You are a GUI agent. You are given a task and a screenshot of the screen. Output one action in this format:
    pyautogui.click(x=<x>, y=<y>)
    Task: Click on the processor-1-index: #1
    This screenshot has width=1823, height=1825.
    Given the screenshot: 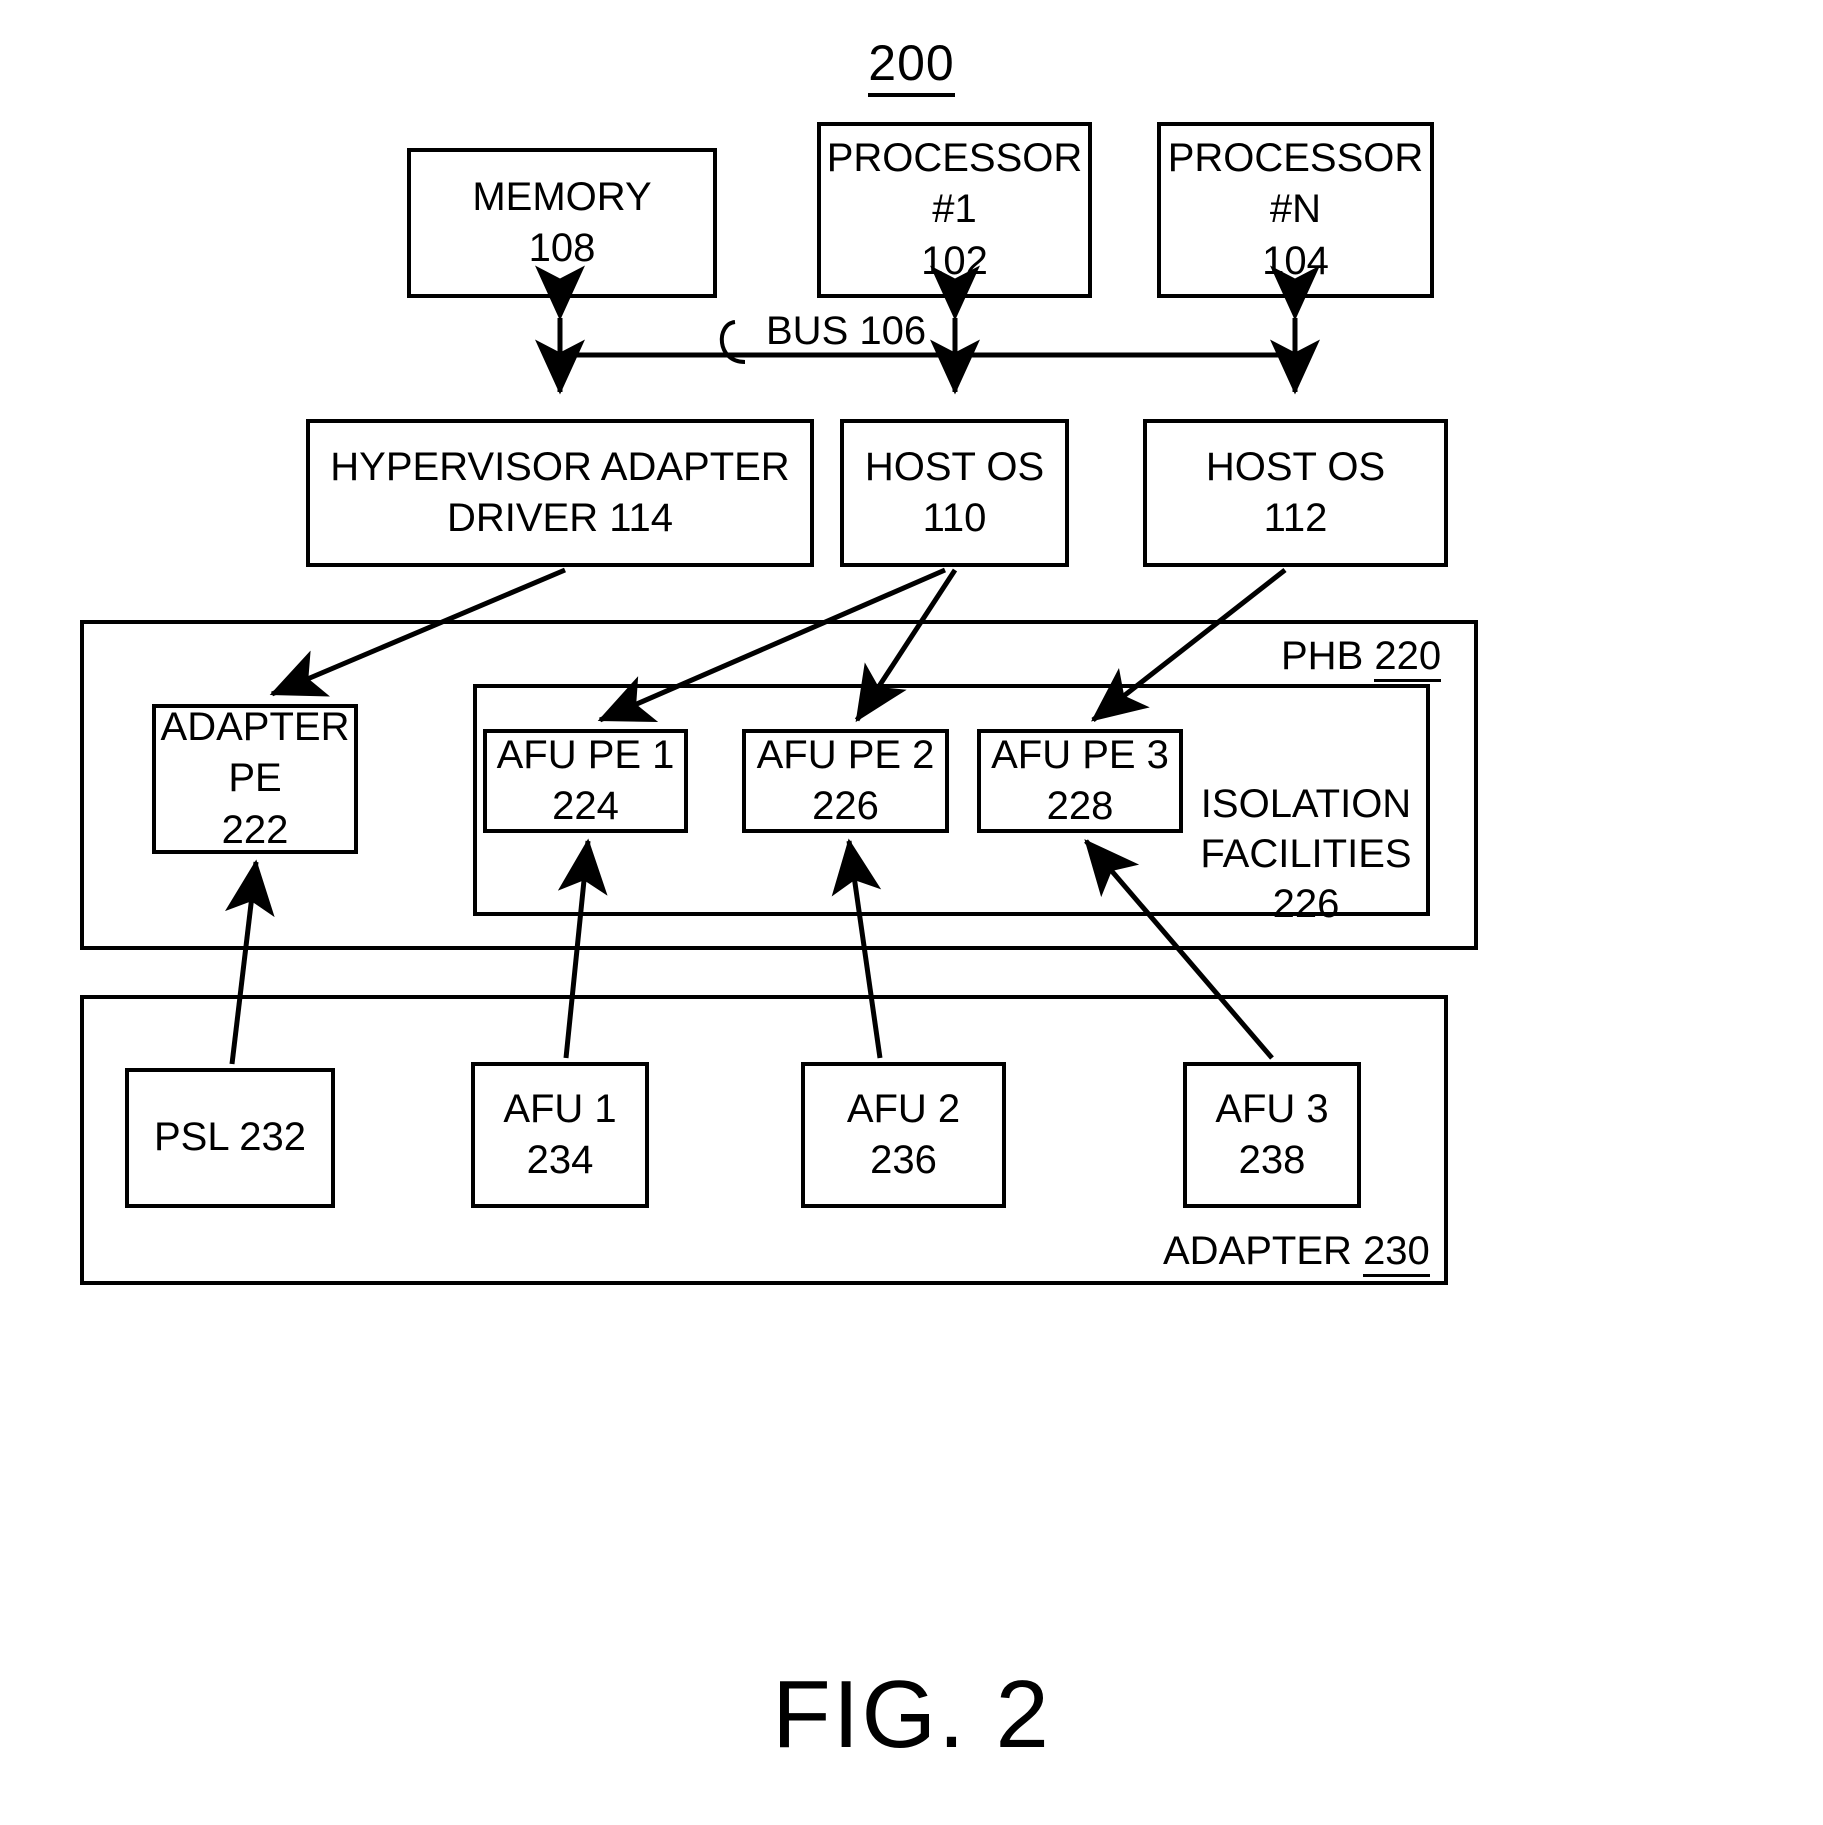 What is the action you would take?
    pyautogui.click(x=954, y=209)
    